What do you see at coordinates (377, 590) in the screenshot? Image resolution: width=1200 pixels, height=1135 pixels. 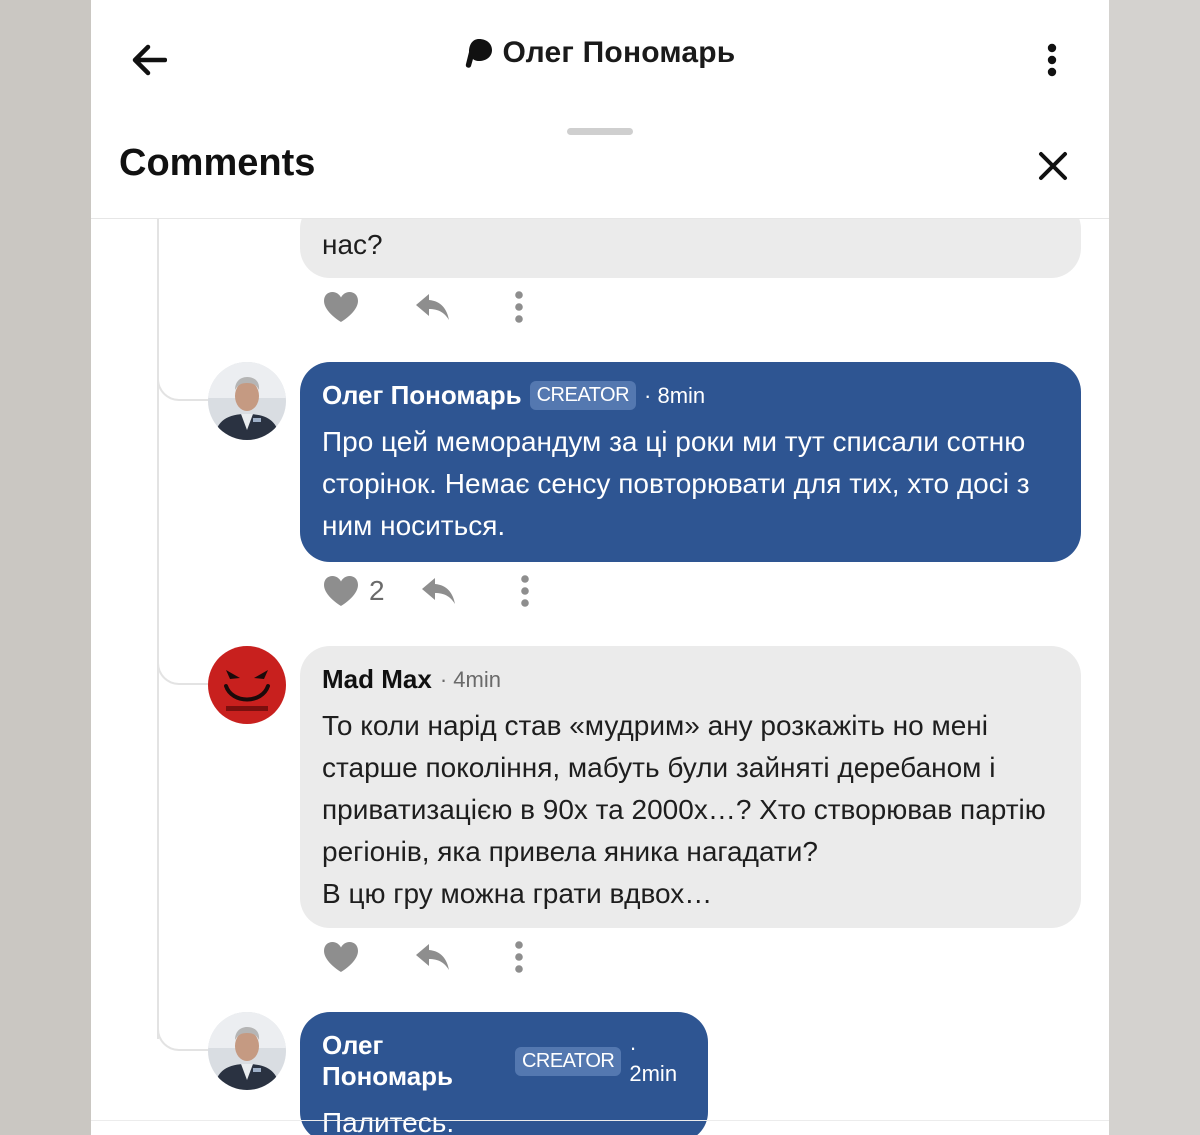 I see `like-count: 2` at bounding box center [377, 590].